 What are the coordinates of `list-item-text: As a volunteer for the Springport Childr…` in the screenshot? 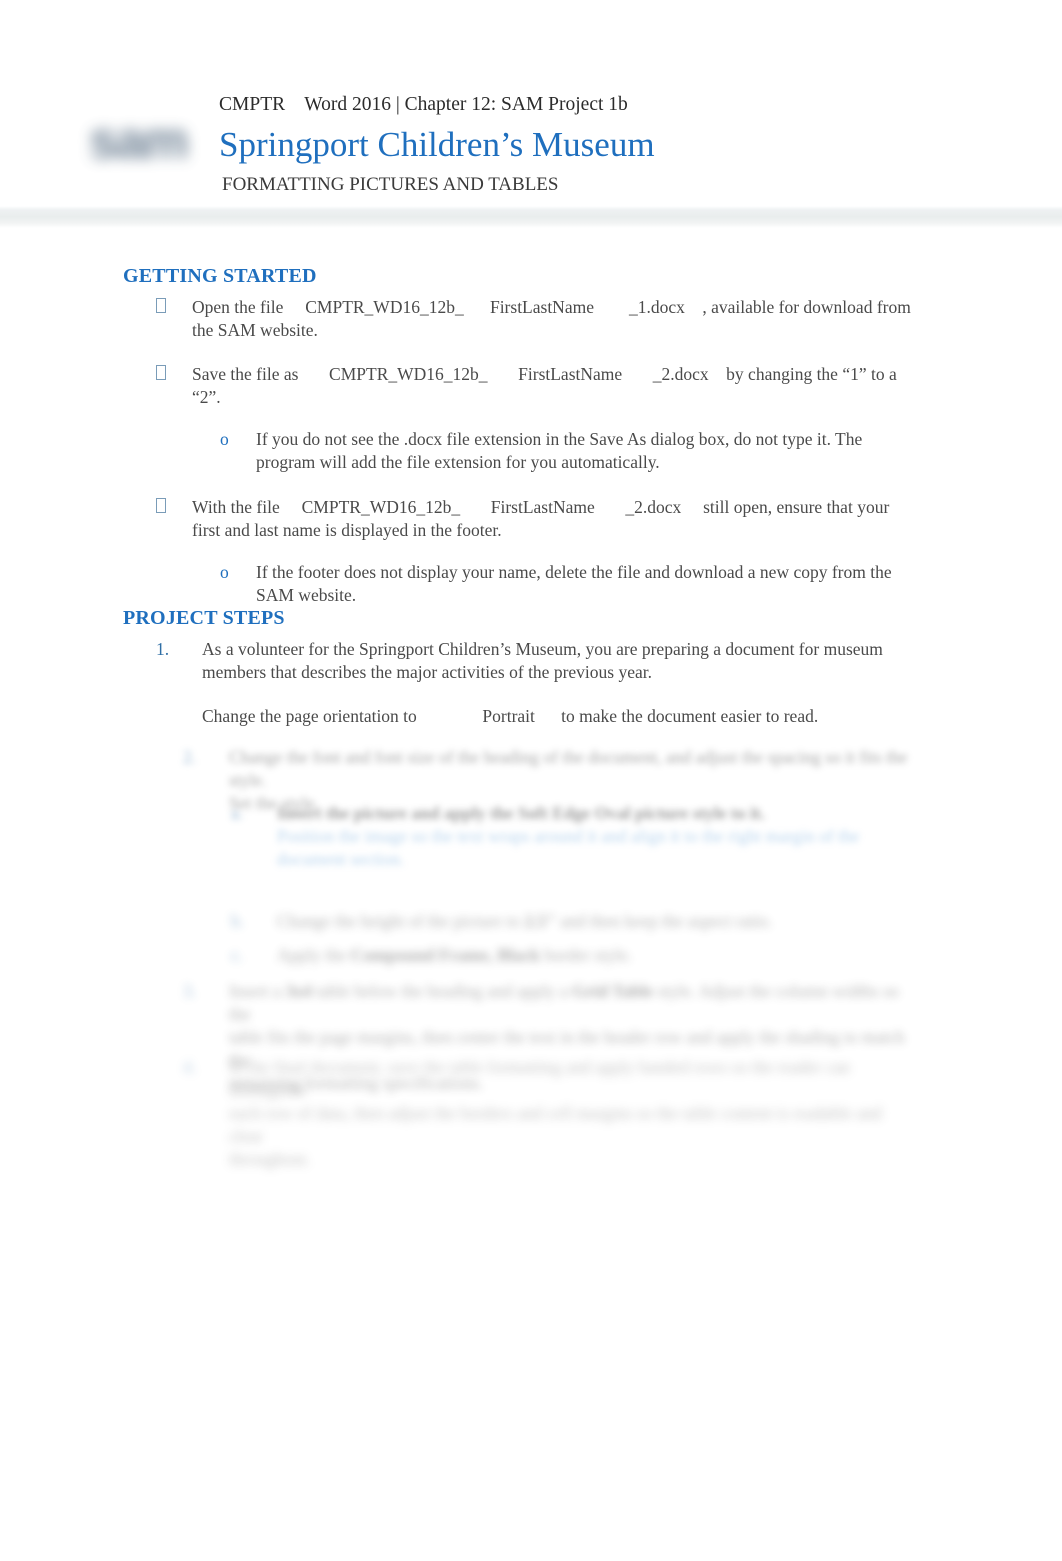 It's located at (545, 660).